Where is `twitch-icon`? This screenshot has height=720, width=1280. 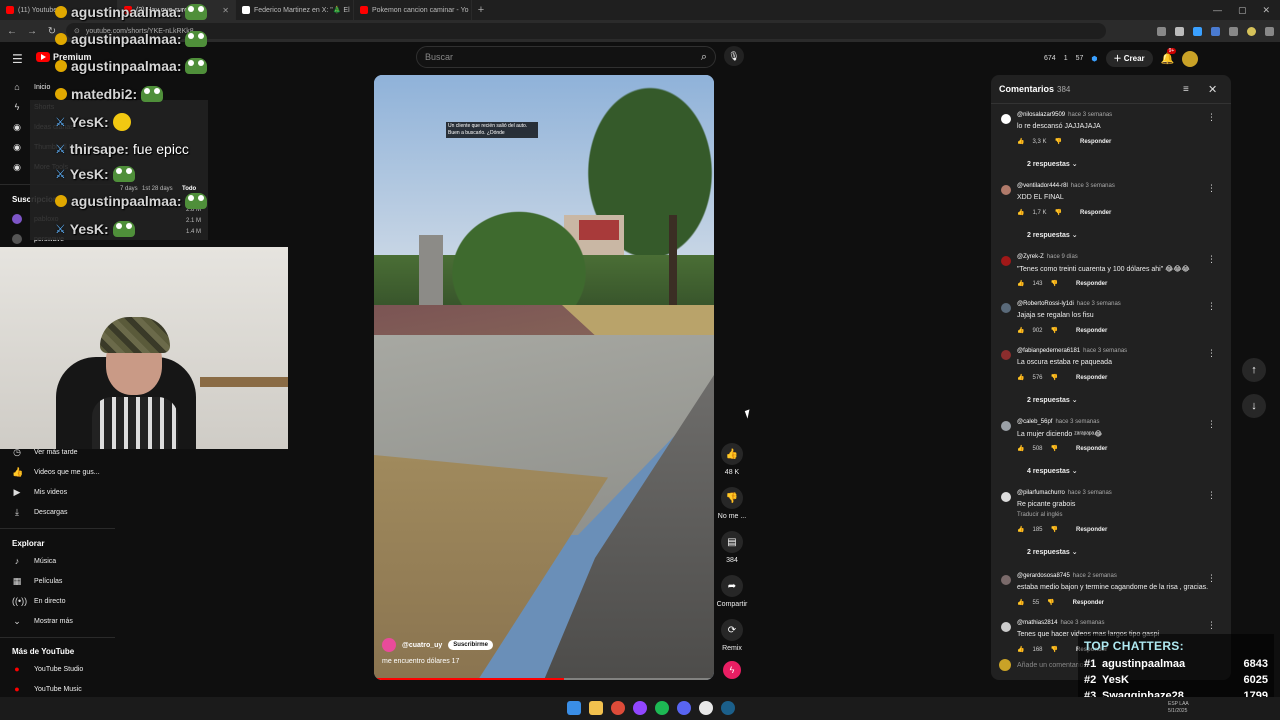 twitch-icon is located at coordinates (640, 708).